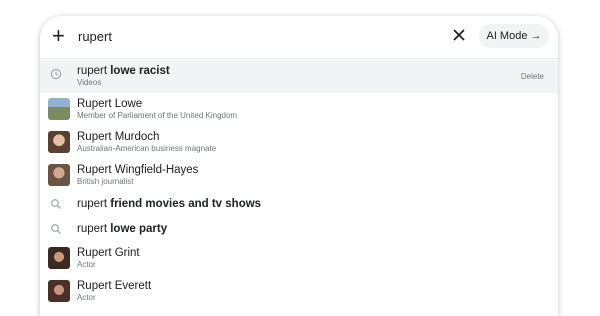 Image resolution: width=600 pixels, height=316 pixels. Describe the element at coordinates (122, 229) in the screenshot. I see `suggestion-title: rupert lowe party` at that location.